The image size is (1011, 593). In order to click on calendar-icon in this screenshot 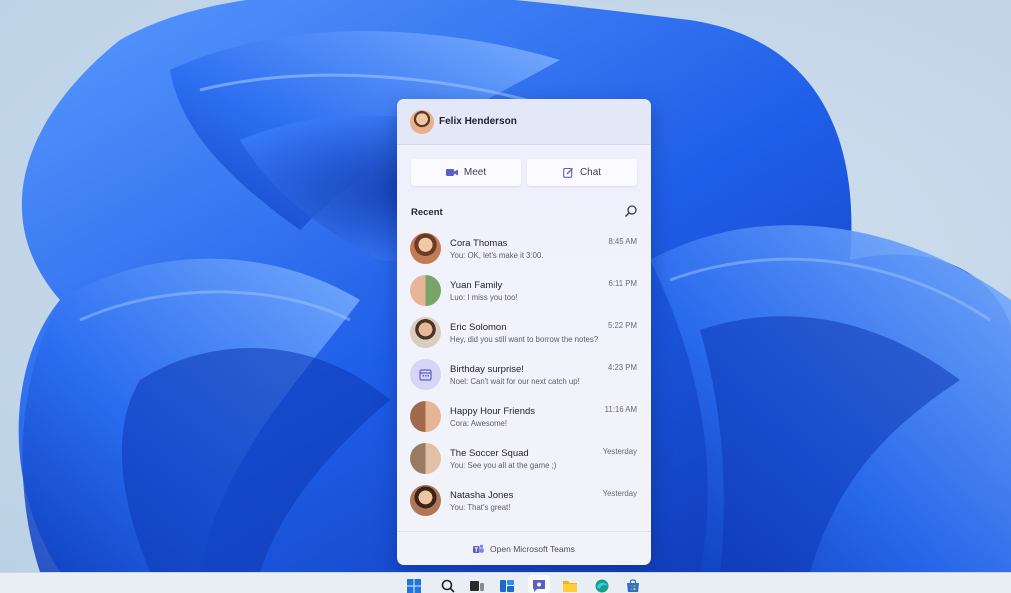, I will do `click(425, 374)`.